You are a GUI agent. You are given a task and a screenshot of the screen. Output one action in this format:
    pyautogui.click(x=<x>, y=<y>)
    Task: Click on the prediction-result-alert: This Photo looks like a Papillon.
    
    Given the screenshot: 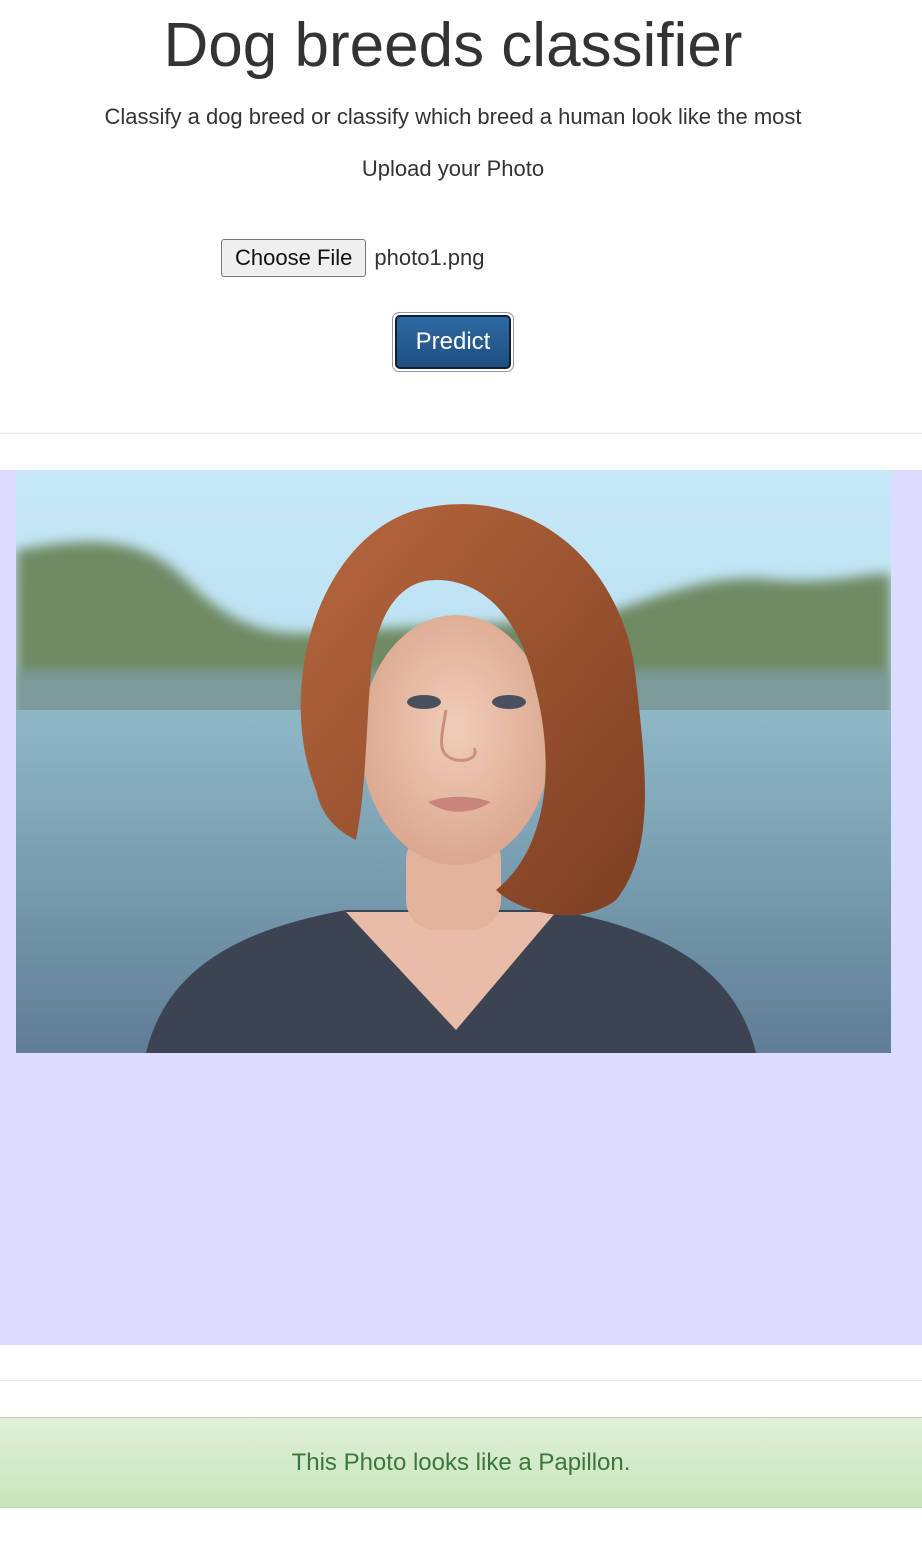 What is the action you would take?
    pyautogui.click(x=461, y=1462)
    